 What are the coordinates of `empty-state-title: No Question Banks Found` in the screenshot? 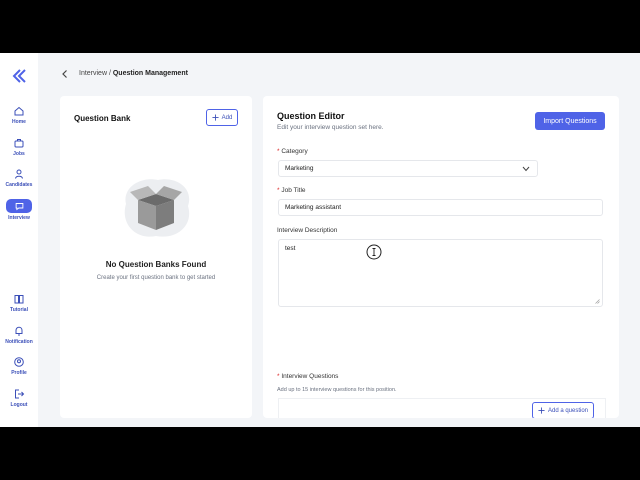 It's located at (156, 264).